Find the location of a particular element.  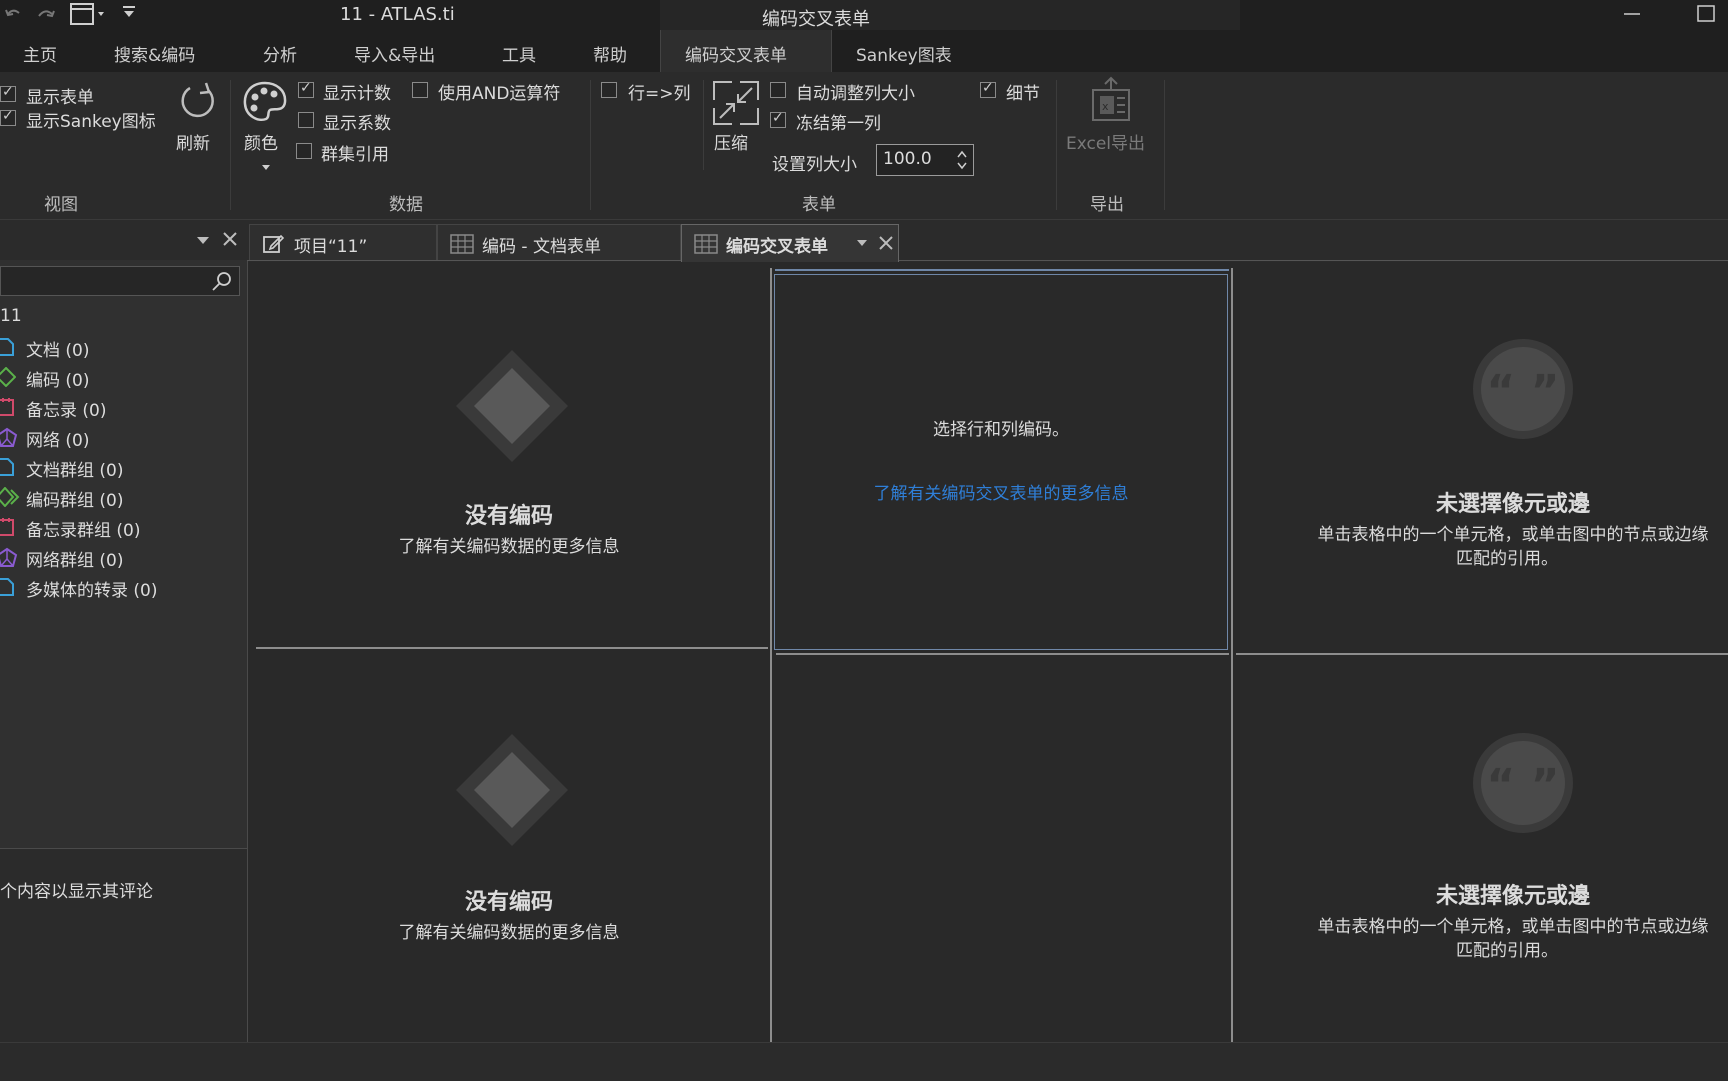

panel-search-input is located at coordinates (120, 281).